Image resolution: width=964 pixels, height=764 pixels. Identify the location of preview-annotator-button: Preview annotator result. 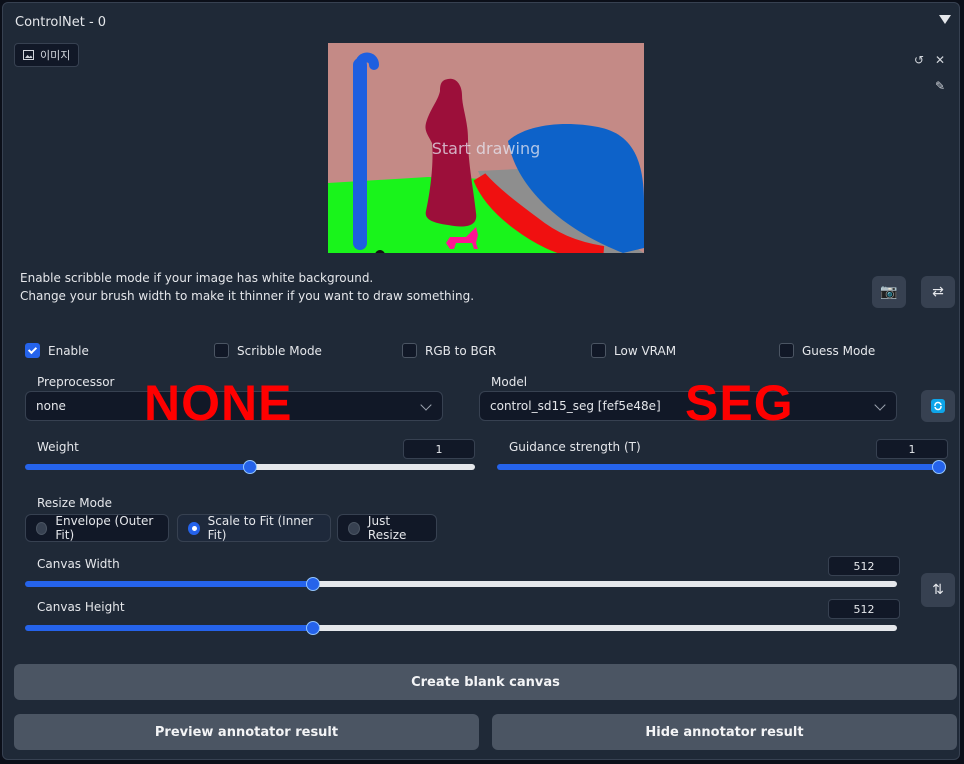
(246, 732).